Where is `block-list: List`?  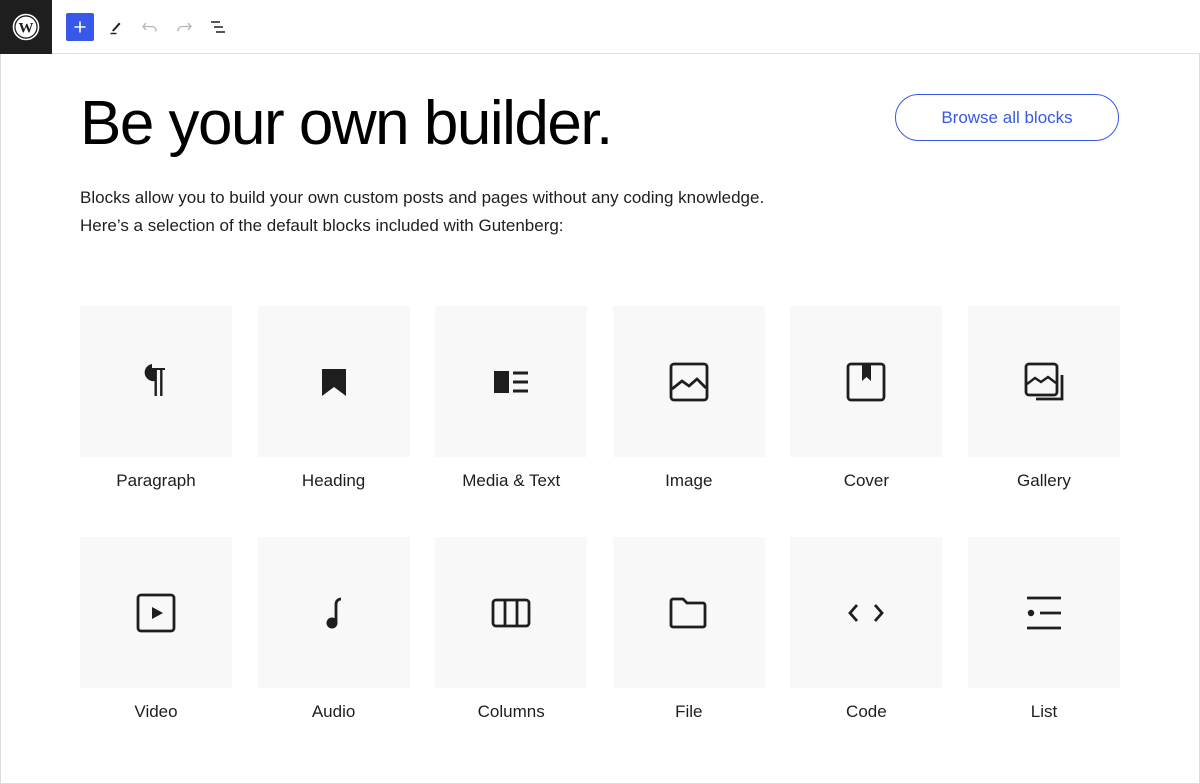 block-list: List is located at coordinates (1043, 652).